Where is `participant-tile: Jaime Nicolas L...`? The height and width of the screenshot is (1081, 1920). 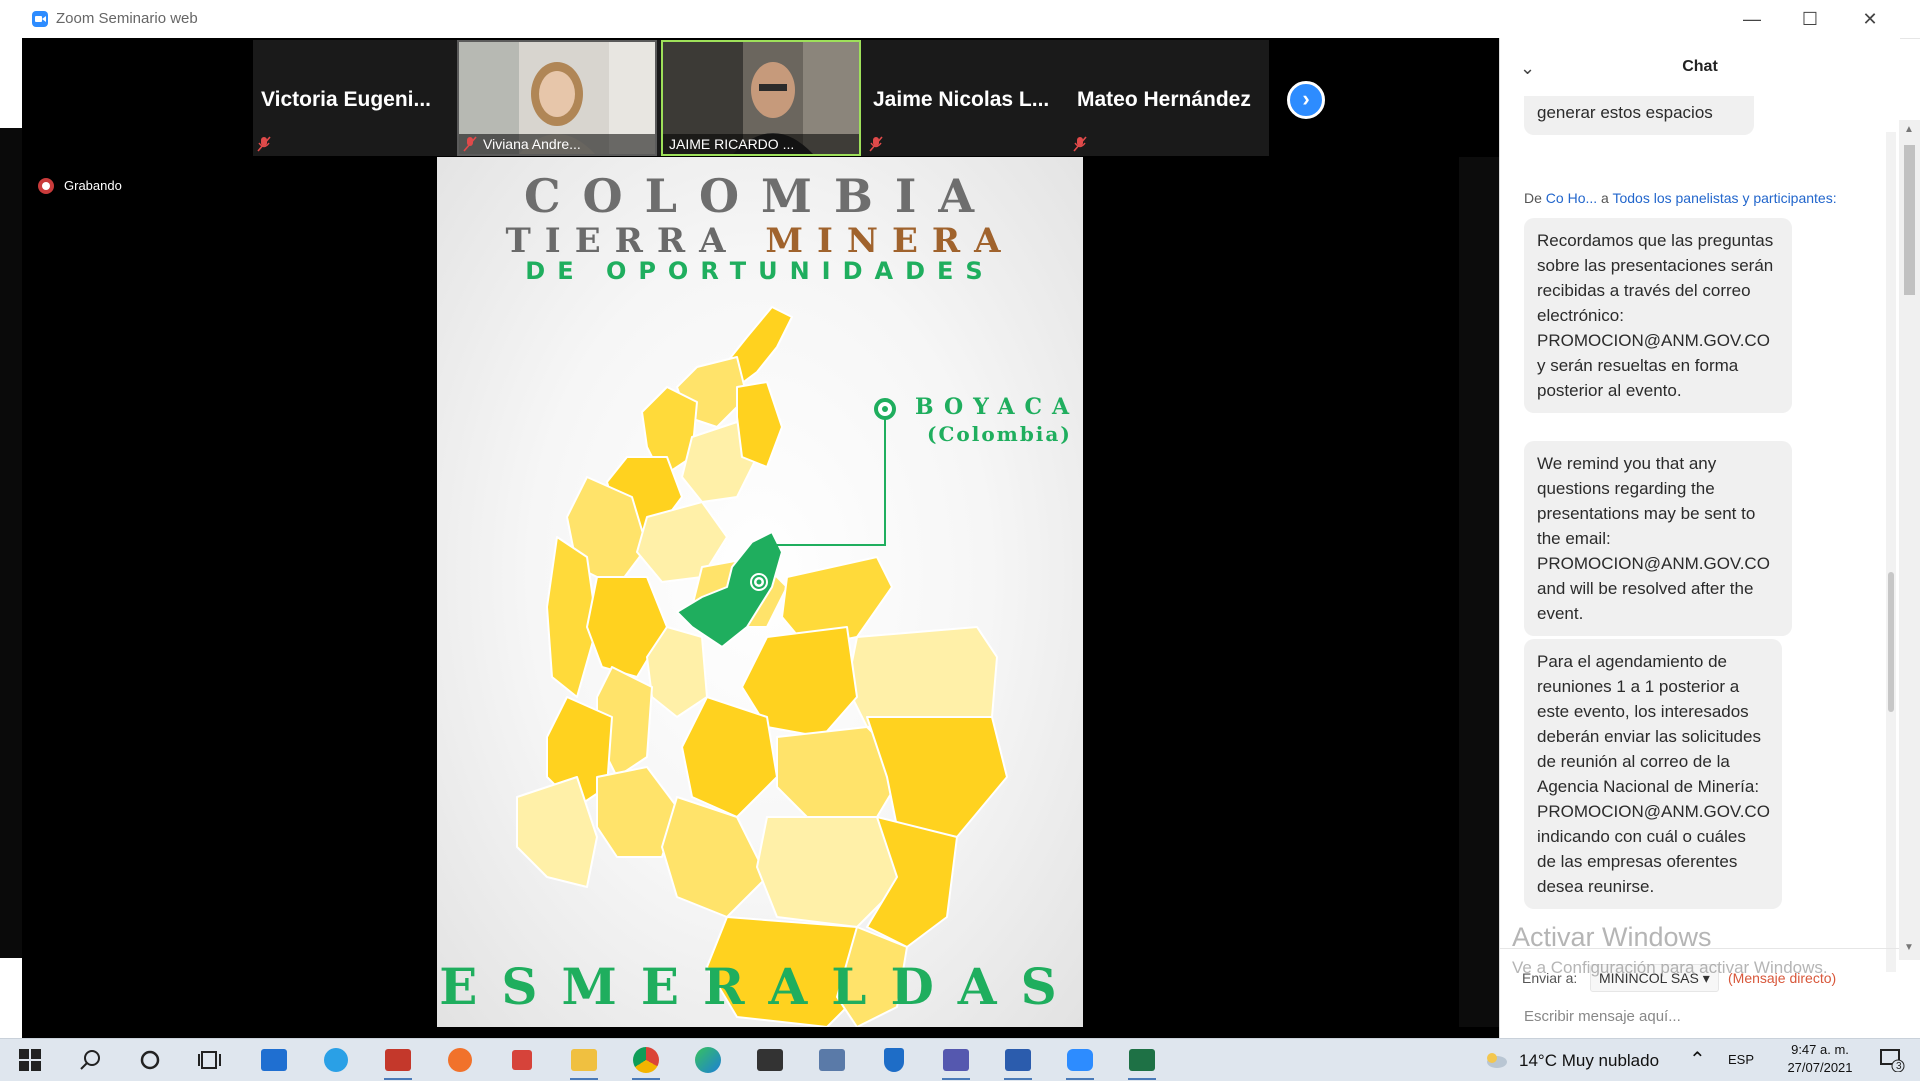
participant-tile: Jaime Nicolas L... is located at coordinates (965, 98).